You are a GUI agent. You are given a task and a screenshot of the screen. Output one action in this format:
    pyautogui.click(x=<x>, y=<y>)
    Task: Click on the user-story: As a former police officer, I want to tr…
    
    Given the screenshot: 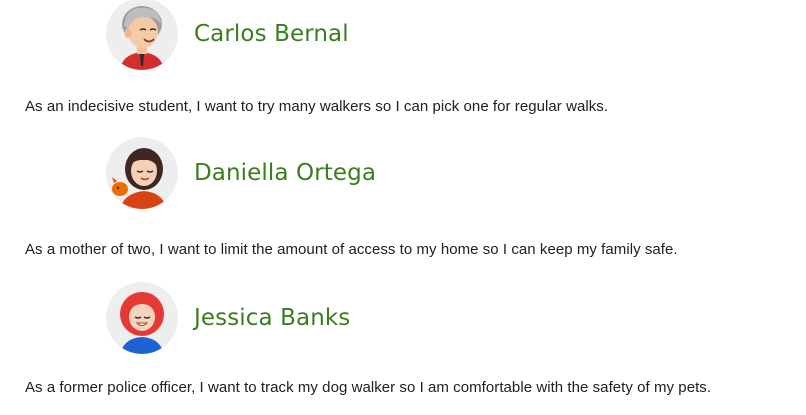 What is the action you would take?
    pyautogui.click(x=368, y=387)
    